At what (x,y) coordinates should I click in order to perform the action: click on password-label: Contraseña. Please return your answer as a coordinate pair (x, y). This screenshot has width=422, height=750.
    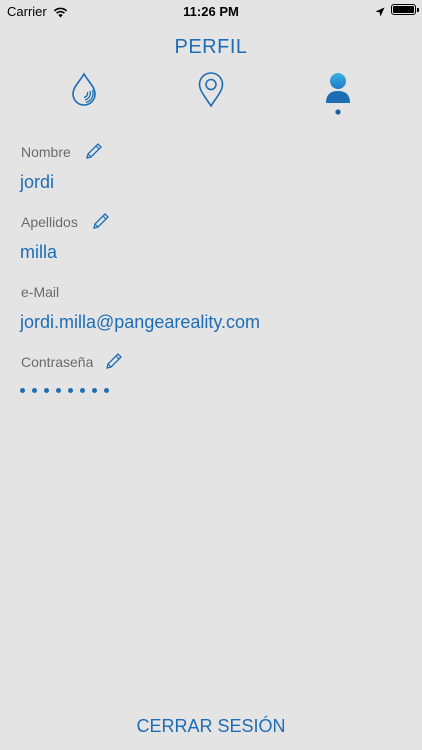
    Looking at the image, I should click on (57, 362).